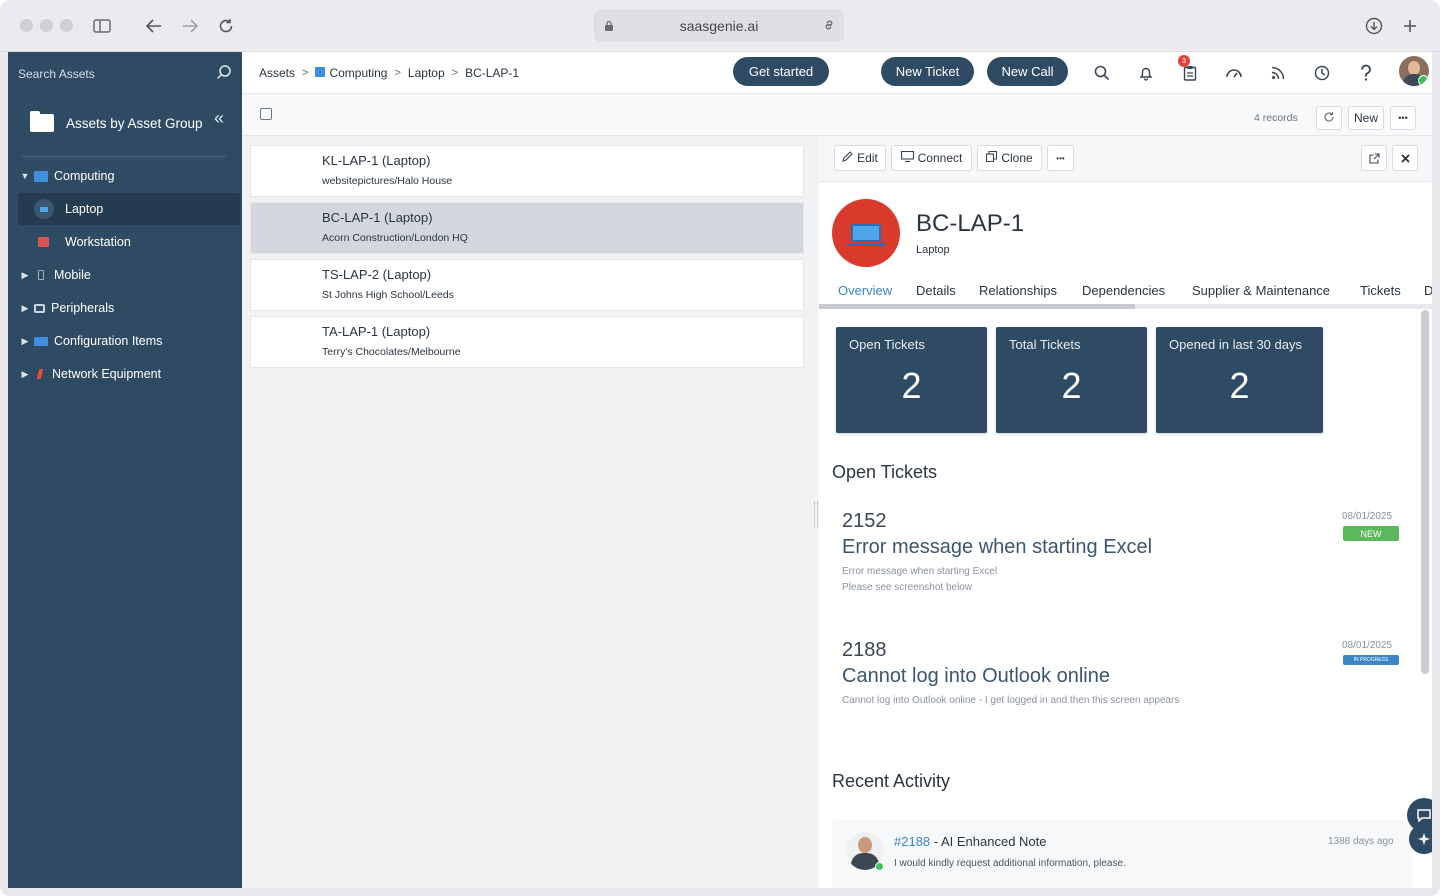 The image size is (1440, 896). What do you see at coordinates (108, 341) in the screenshot?
I see `sidebar-item-label: Configuration Items` at bounding box center [108, 341].